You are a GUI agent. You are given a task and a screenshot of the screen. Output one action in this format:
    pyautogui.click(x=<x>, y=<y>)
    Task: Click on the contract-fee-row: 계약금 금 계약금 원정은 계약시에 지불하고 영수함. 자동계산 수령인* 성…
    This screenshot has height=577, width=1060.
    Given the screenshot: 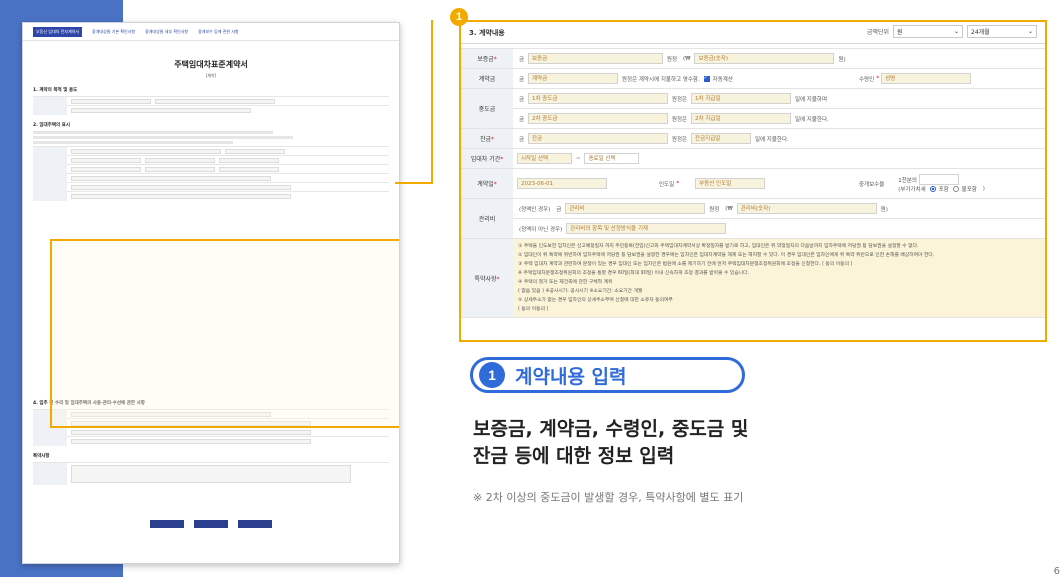 What is the action you would take?
    pyautogui.click(x=753, y=78)
    